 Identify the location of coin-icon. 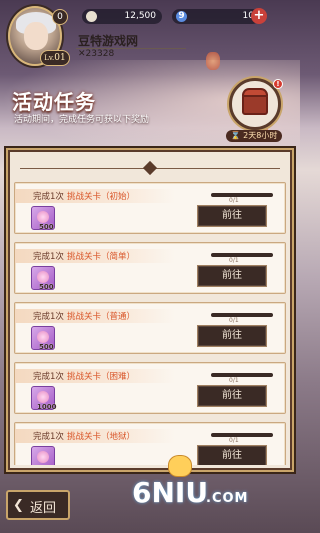
(91, 16).